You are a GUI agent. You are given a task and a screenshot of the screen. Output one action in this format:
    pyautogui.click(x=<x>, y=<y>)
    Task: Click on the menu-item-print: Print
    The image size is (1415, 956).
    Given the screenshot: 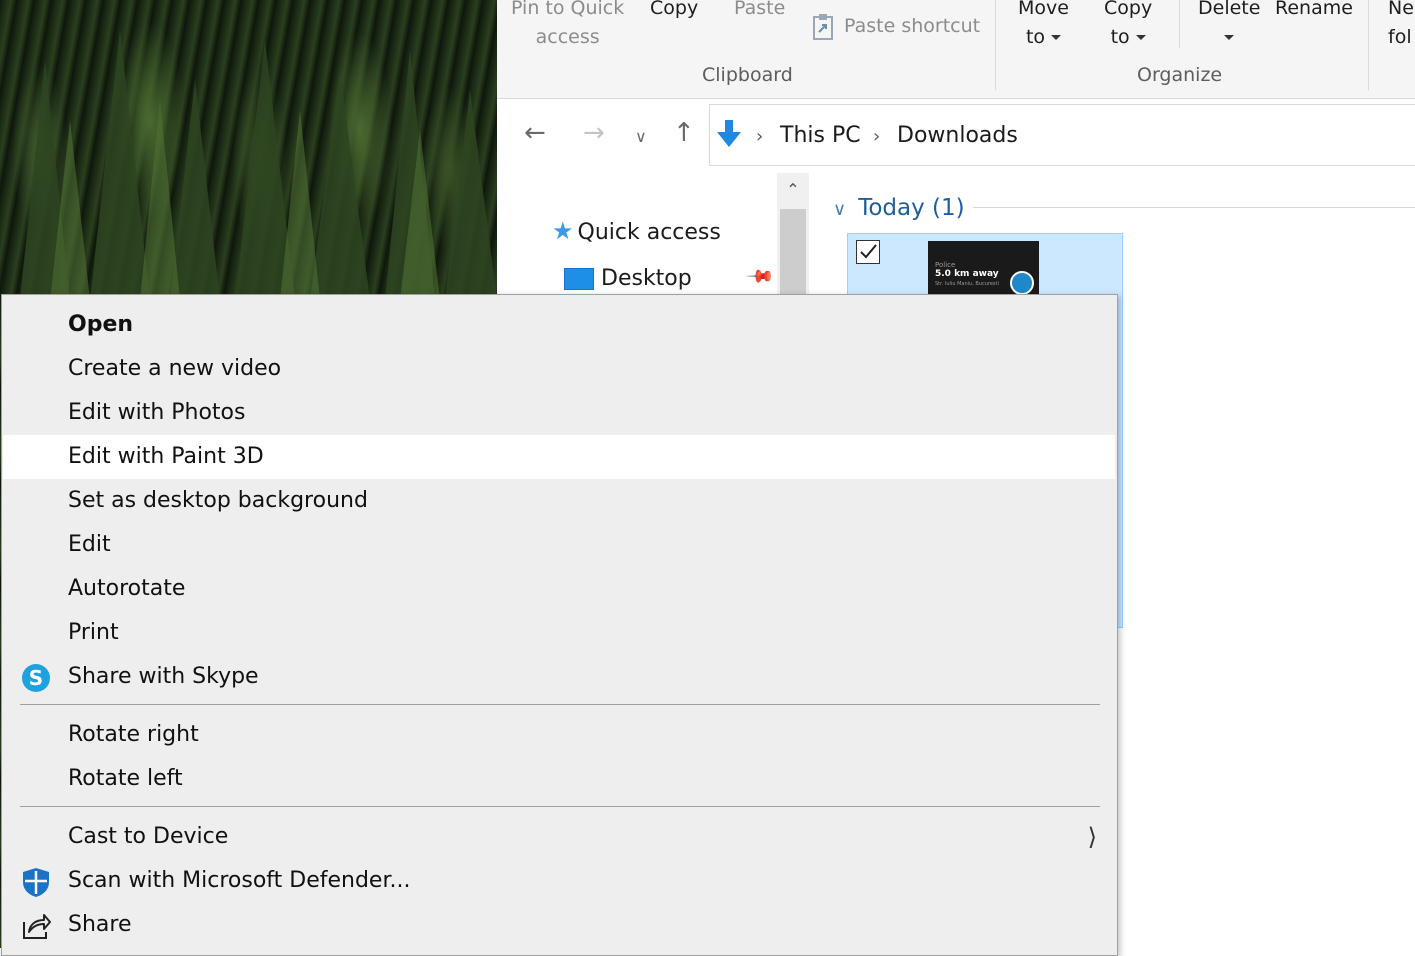 What is the action you would take?
    pyautogui.click(x=559, y=633)
    